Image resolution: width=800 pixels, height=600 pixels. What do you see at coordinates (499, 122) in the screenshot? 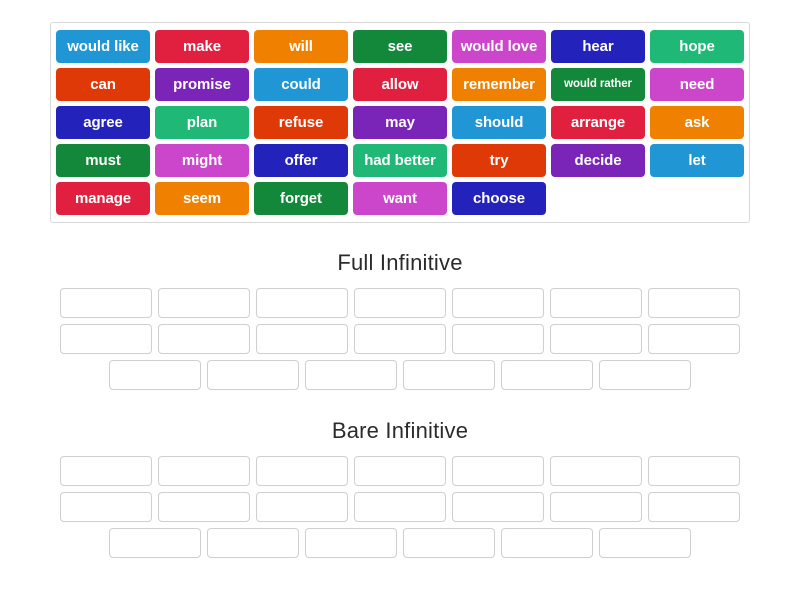
I see `word-tile: should` at bounding box center [499, 122].